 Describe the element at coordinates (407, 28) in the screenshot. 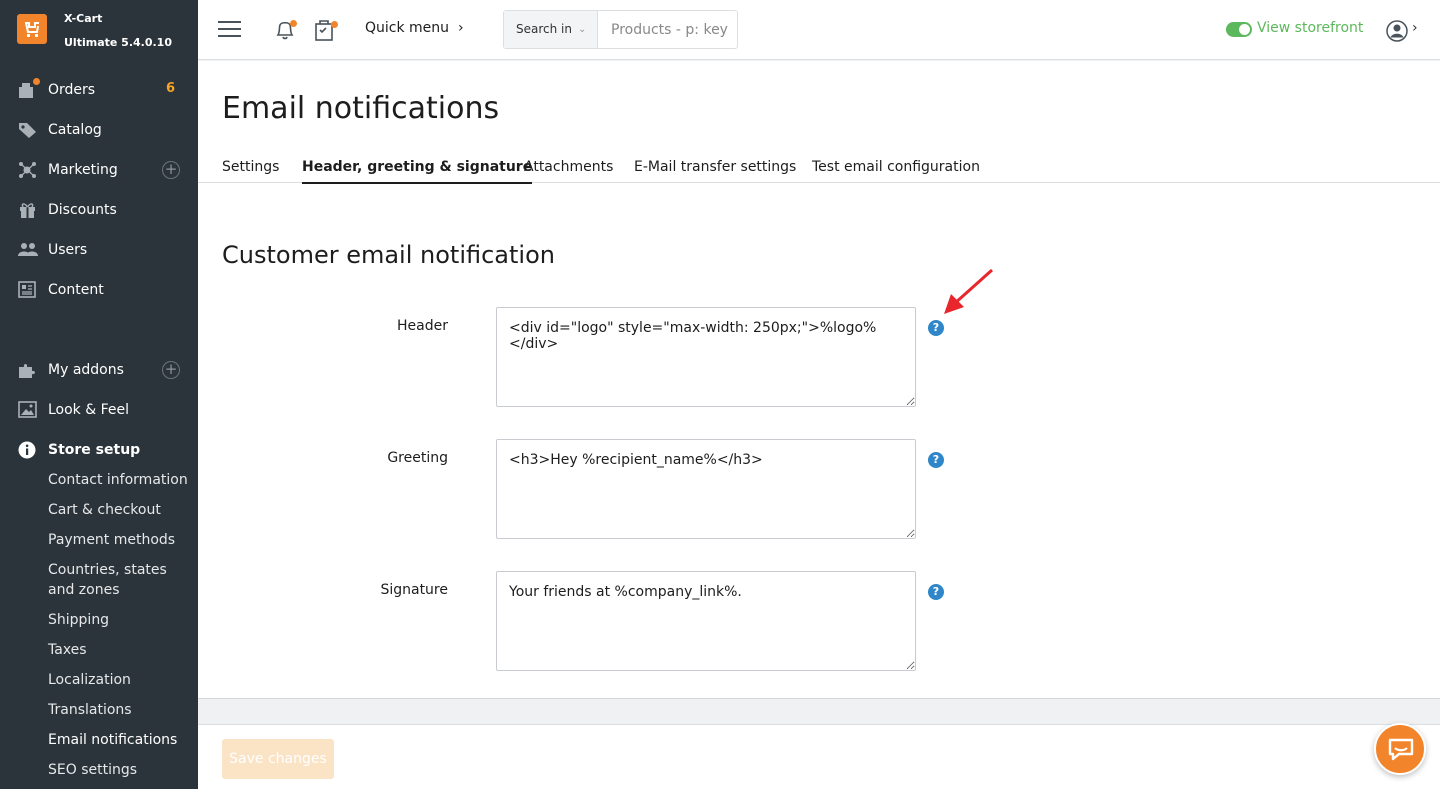

I see `quick-menu-label: Quick menu` at that location.